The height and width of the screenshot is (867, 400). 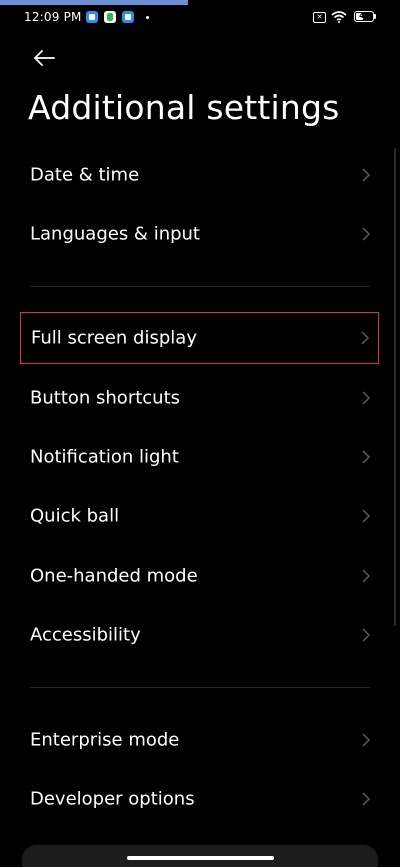 I want to click on settings-item-label: Notification light, so click(x=104, y=457).